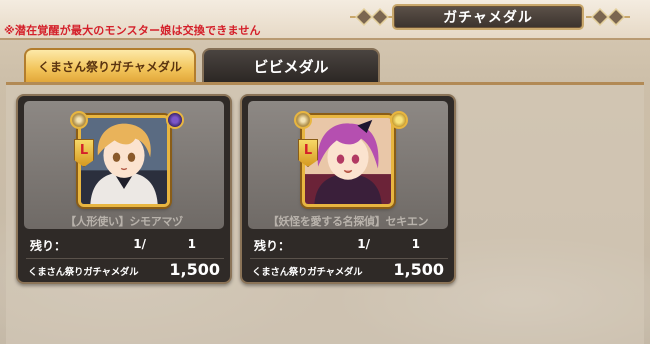 The width and height of the screenshot is (650, 344). I want to click on tab-bibi-medal: ビビメダル, so click(291, 65).